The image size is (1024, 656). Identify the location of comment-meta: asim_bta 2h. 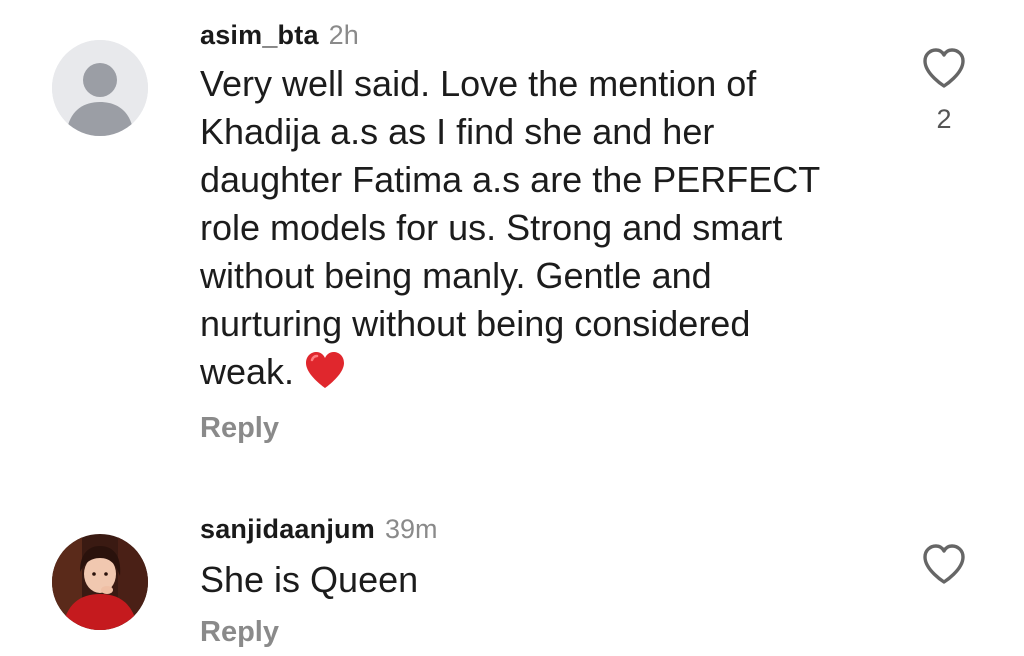
(279, 35).